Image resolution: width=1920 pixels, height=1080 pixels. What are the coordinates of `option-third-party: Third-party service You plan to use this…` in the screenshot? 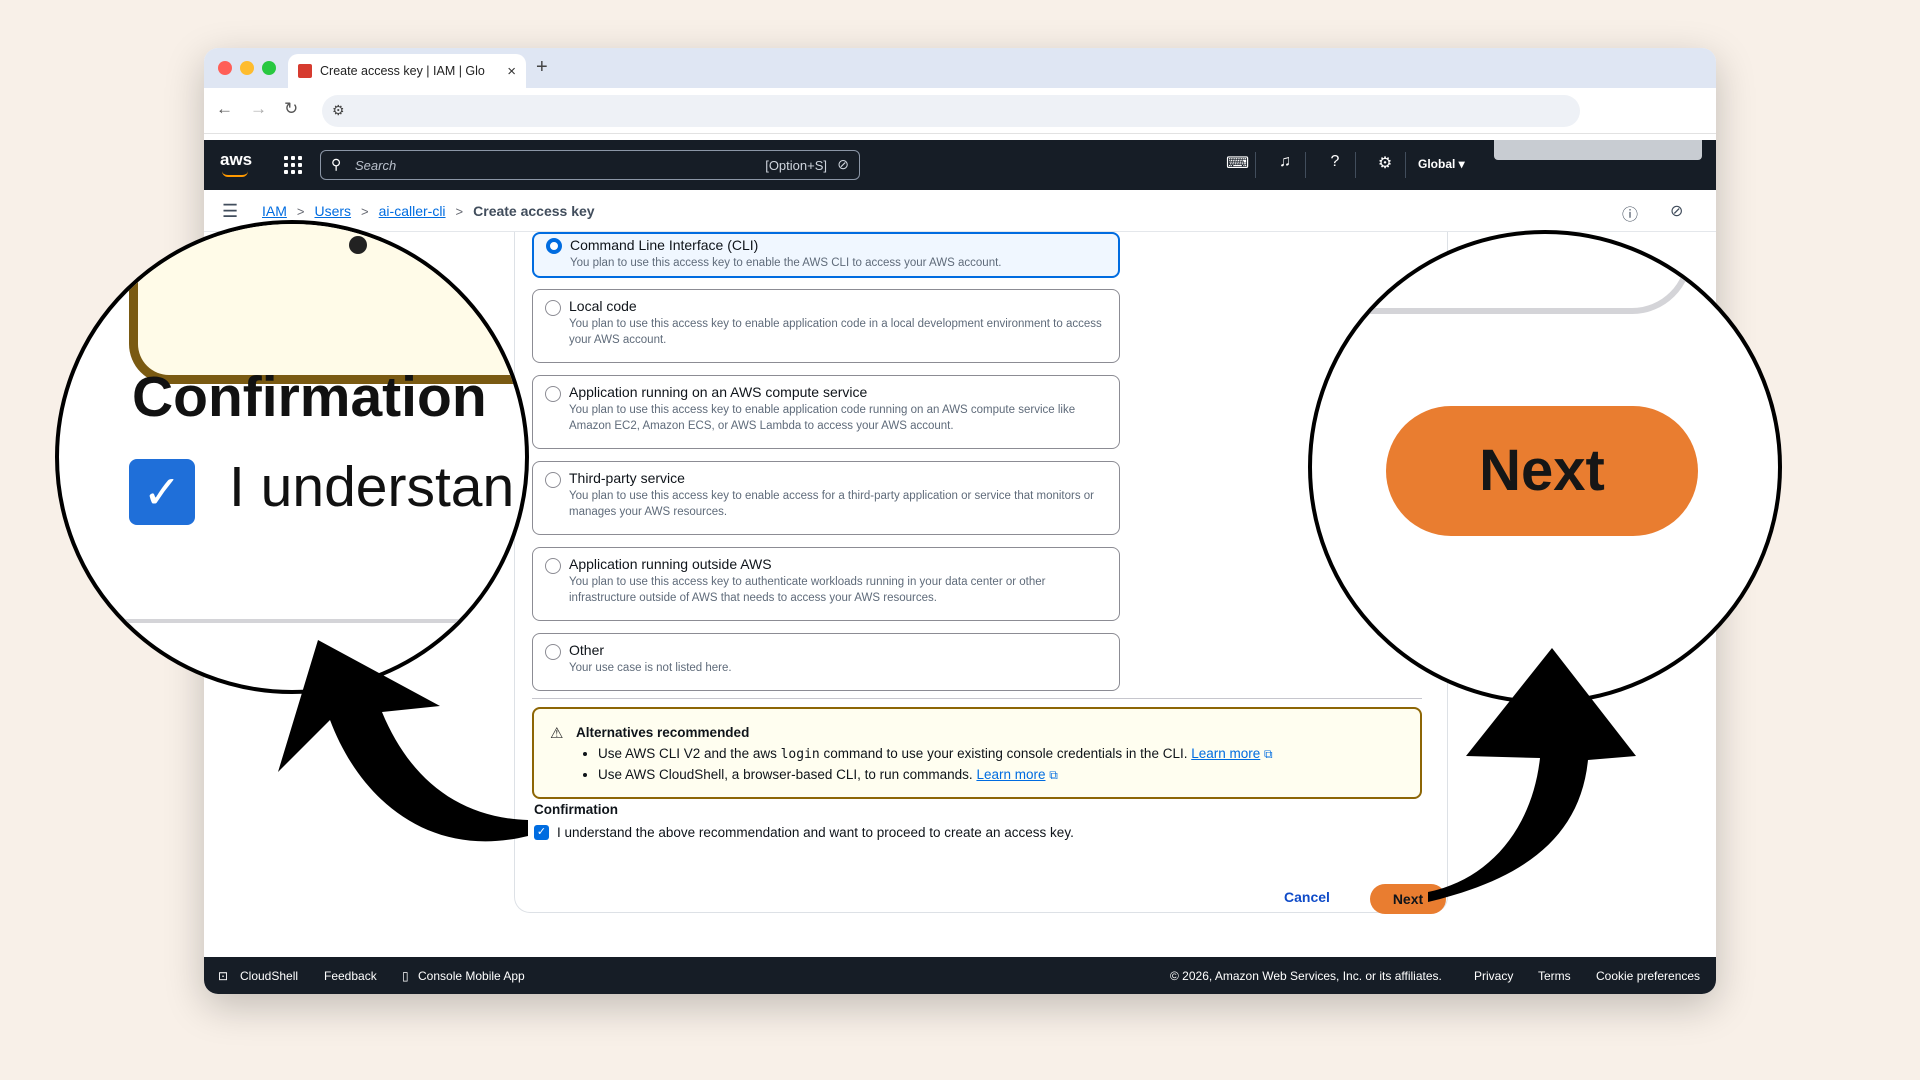 It's located at (826, 498).